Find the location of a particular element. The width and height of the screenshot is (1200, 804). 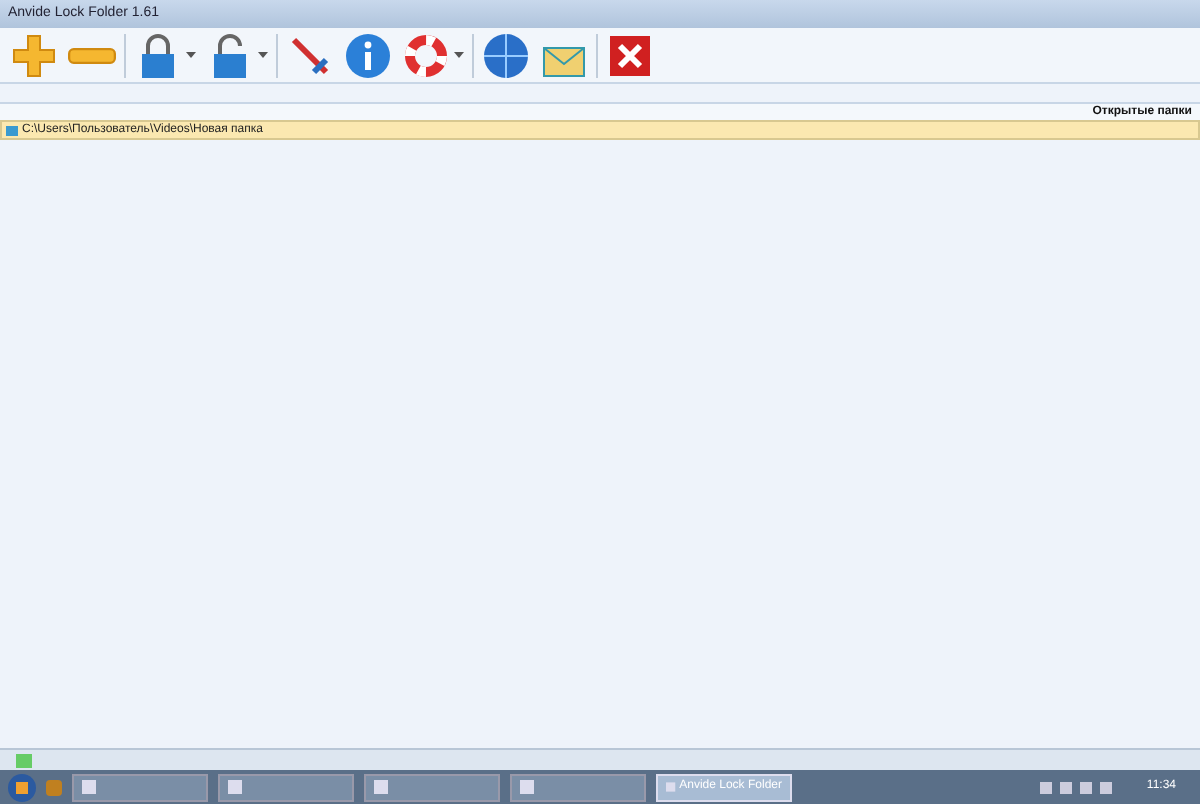

info-icon is located at coordinates (368, 55).